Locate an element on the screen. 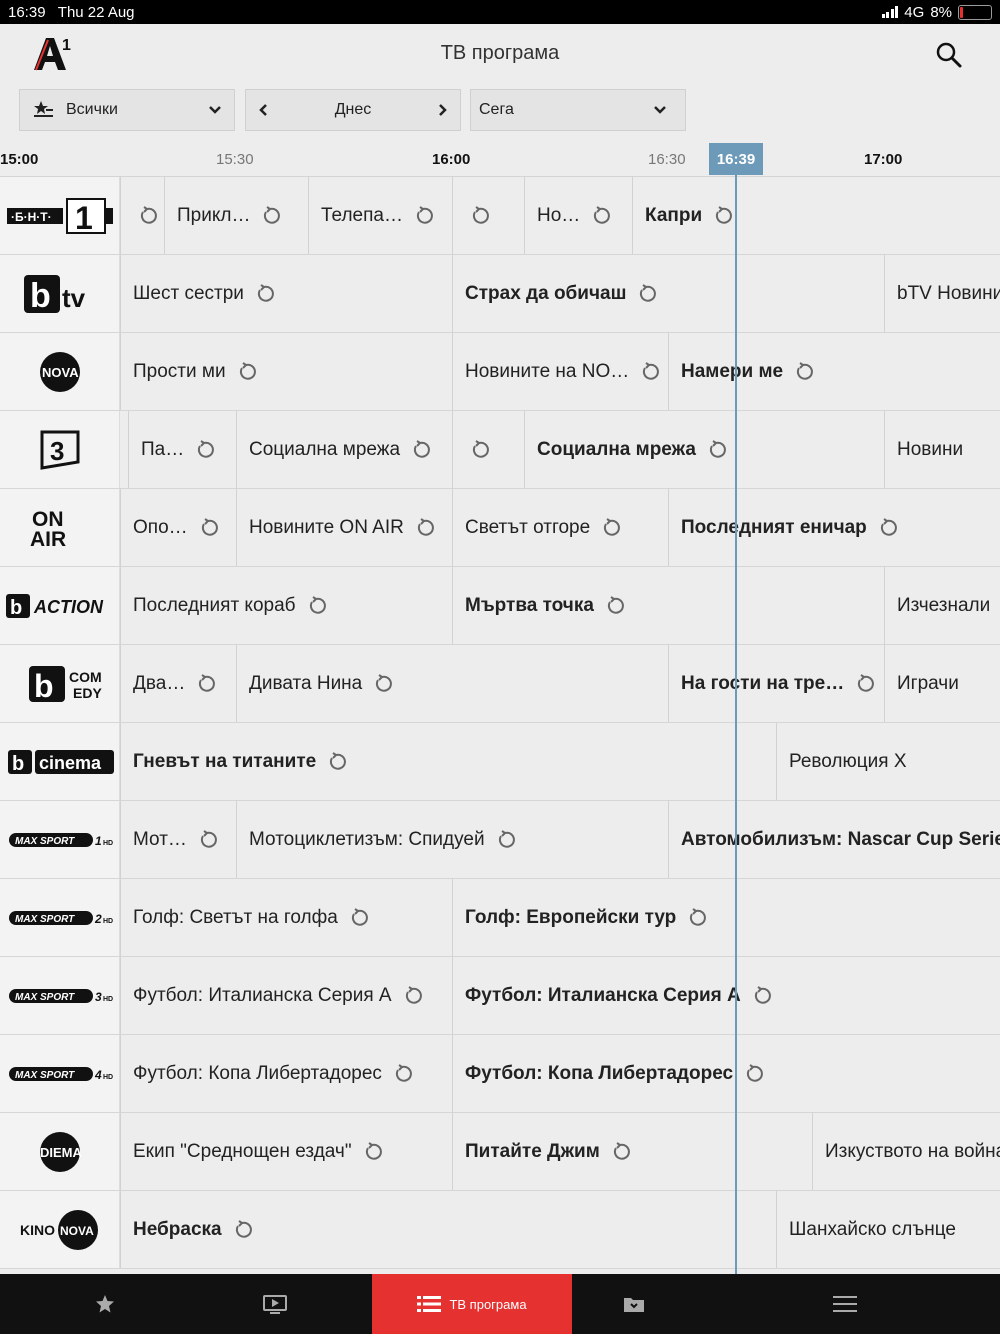 The image size is (1000, 1334). program-cell: Новините ON AIR is located at coordinates (344, 527).